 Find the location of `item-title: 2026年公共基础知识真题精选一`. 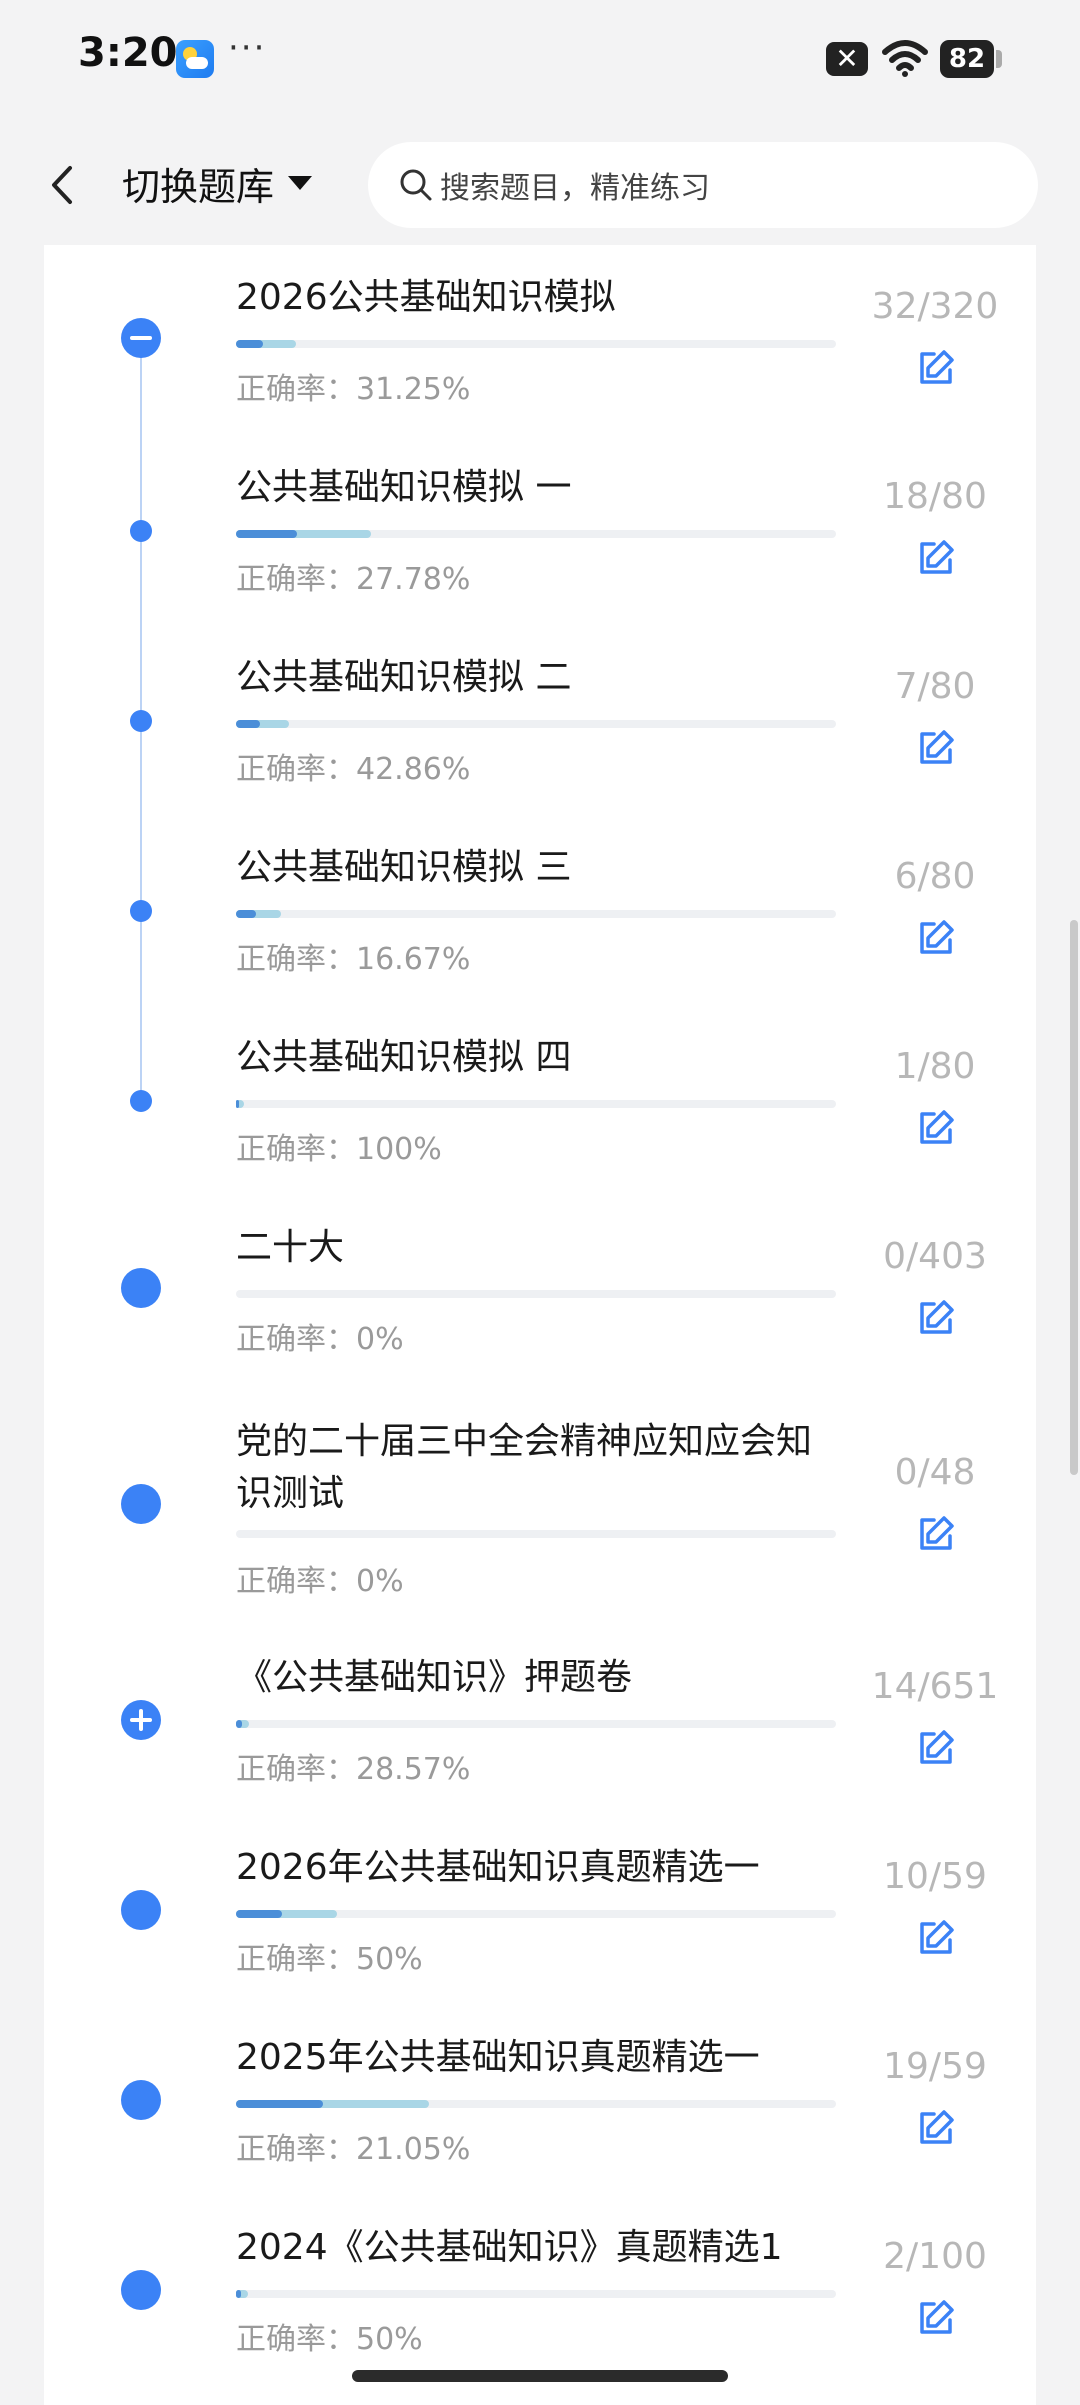

item-title: 2026年公共基础知识真题精选一 is located at coordinates (498, 1867).